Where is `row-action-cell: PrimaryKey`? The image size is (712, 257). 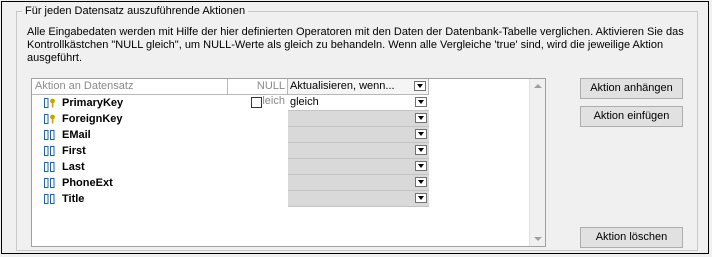 row-action-cell: PrimaryKey is located at coordinates (130, 103).